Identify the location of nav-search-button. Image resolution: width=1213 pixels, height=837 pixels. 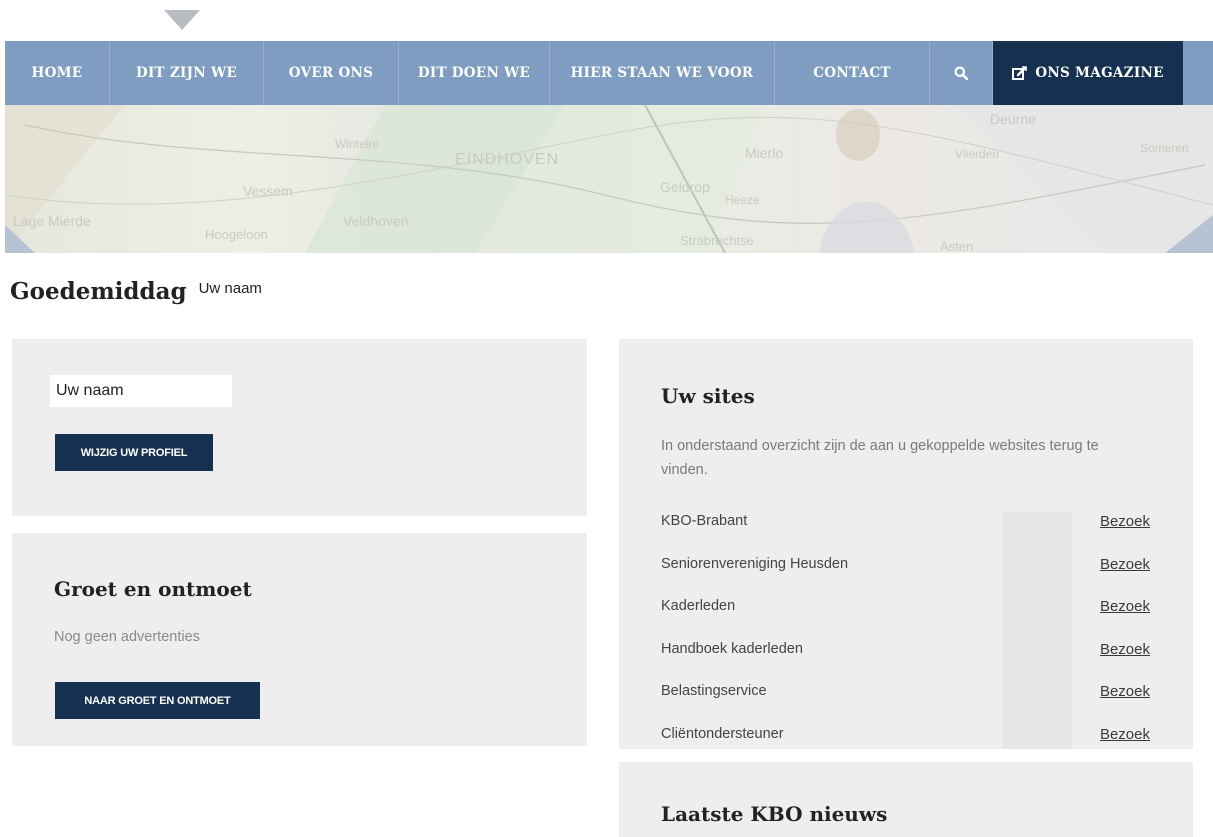
(961, 73).